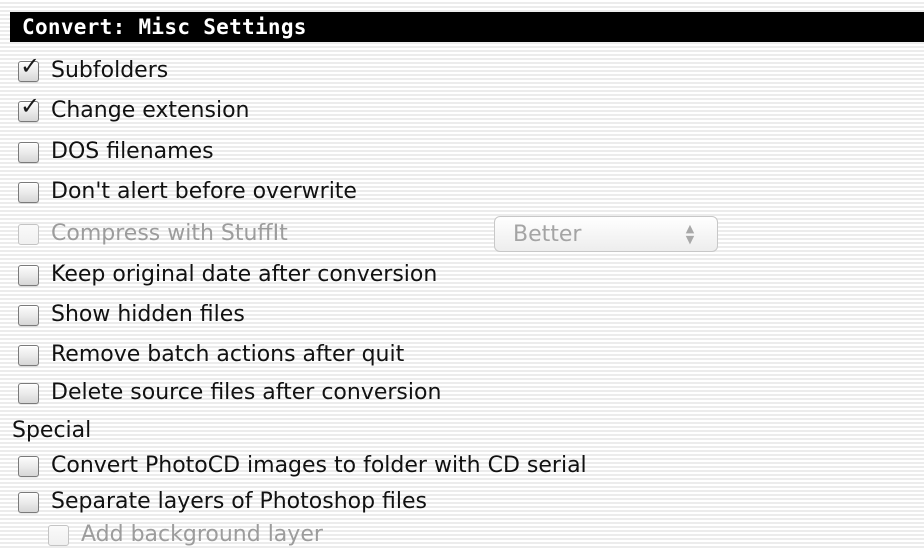 The image size is (924, 550). What do you see at coordinates (547, 234) in the screenshot?
I see `compression-level-value: Better` at bounding box center [547, 234].